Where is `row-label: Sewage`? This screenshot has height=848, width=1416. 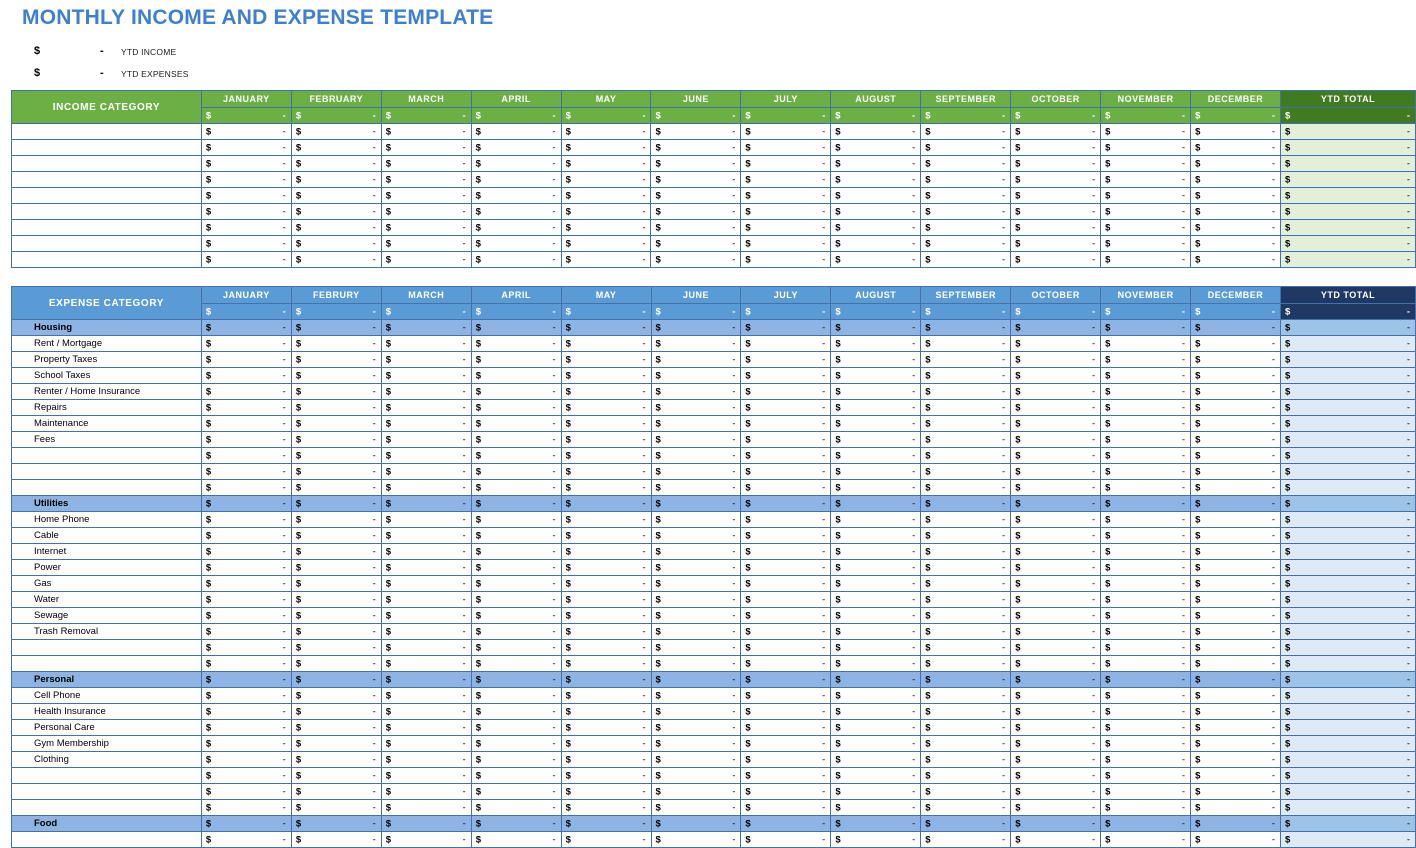
row-label: Sewage is located at coordinates (106, 615).